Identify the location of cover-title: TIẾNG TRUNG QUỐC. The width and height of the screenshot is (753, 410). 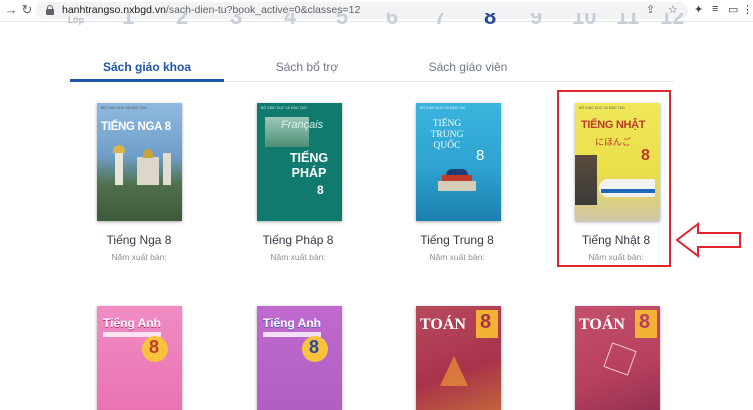
(447, 135).